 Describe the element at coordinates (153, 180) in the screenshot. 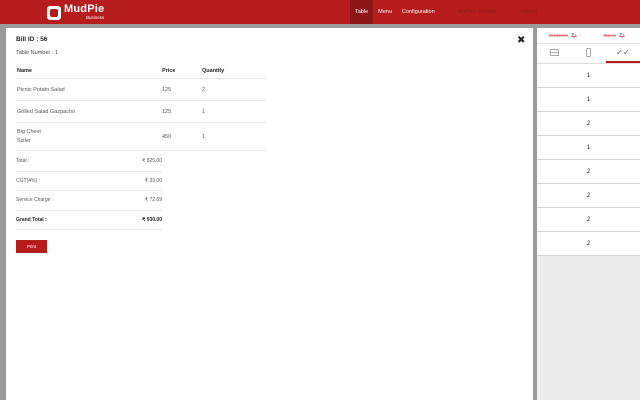

I see `cgt-value: ₹ 33.00` at that location.